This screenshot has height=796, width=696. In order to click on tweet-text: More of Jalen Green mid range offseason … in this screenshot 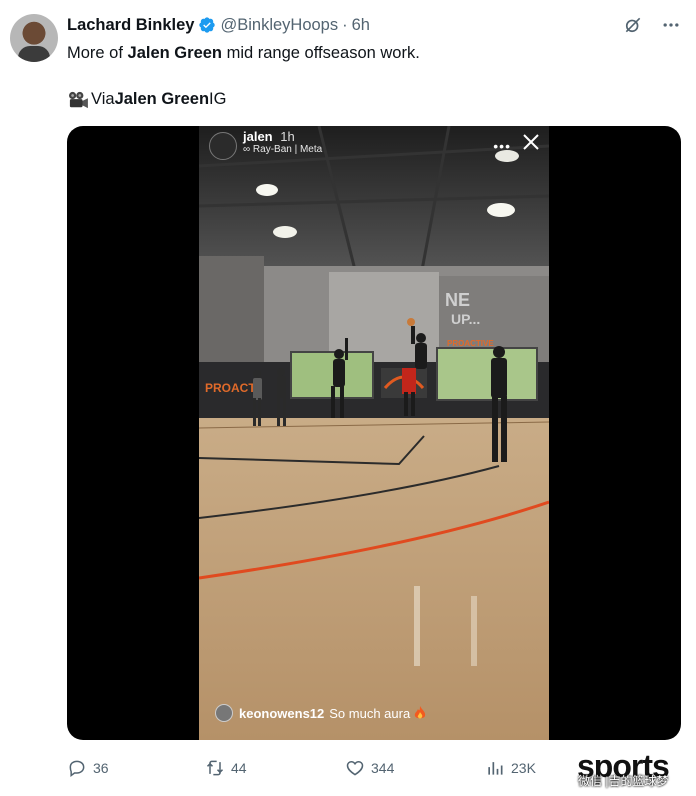, I will do `click(372, 53)`.